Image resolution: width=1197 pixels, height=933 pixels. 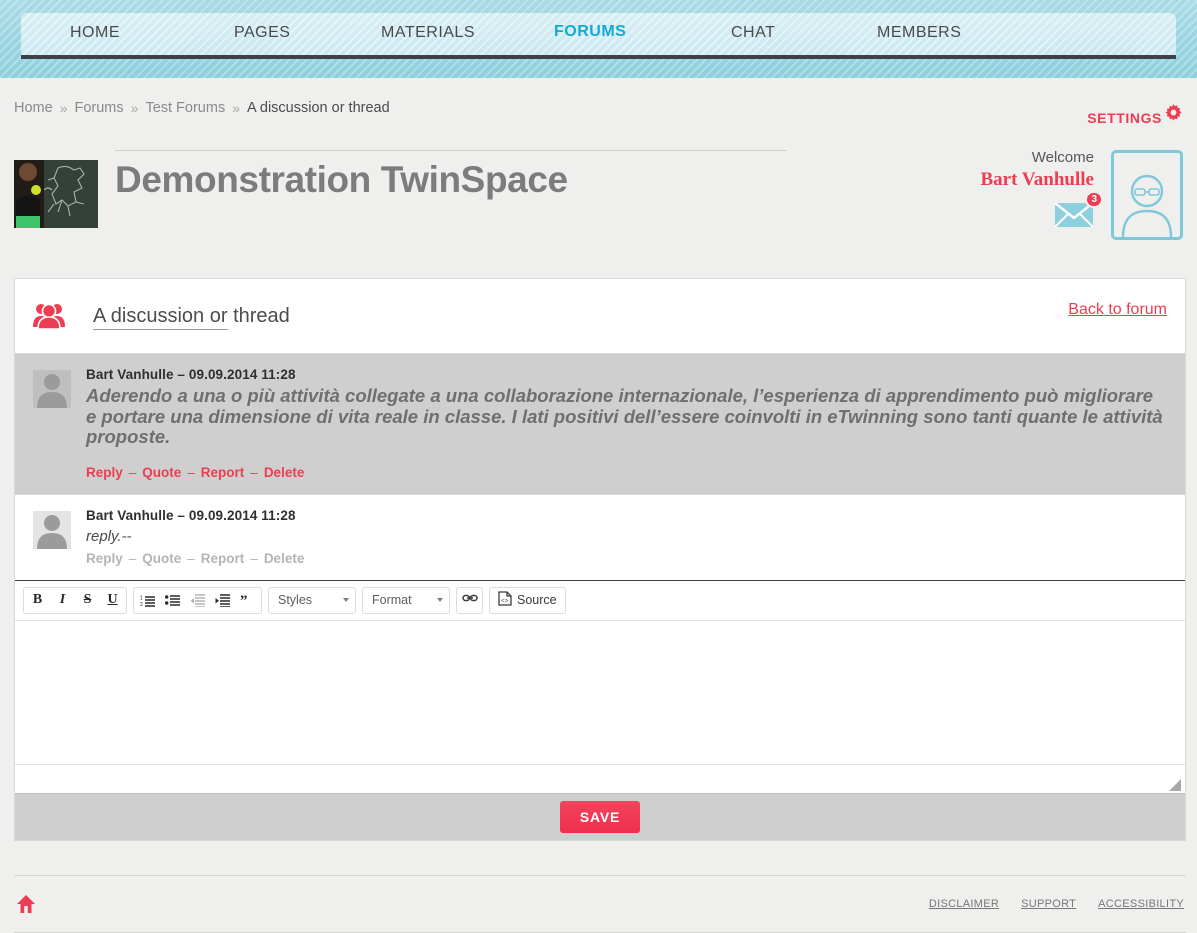 I want to click on breadcrumb-item-0: Home, so click(x=33, y=108).